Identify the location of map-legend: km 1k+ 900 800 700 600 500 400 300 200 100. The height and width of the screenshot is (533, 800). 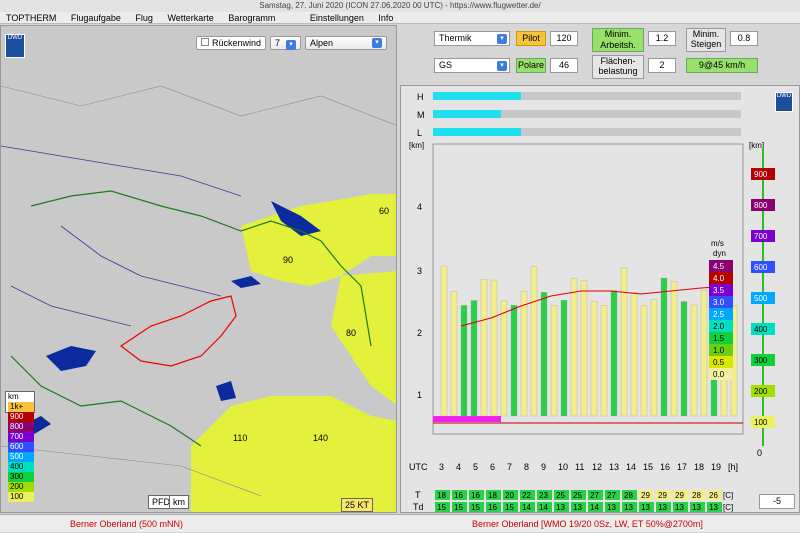
(20, 446).